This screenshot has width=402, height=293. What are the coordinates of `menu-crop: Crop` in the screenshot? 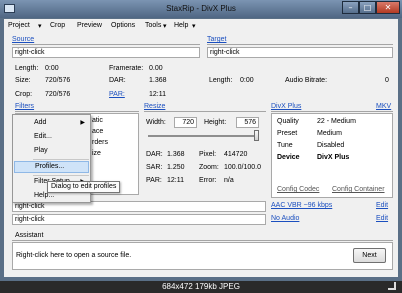 It's located at (57, 25).